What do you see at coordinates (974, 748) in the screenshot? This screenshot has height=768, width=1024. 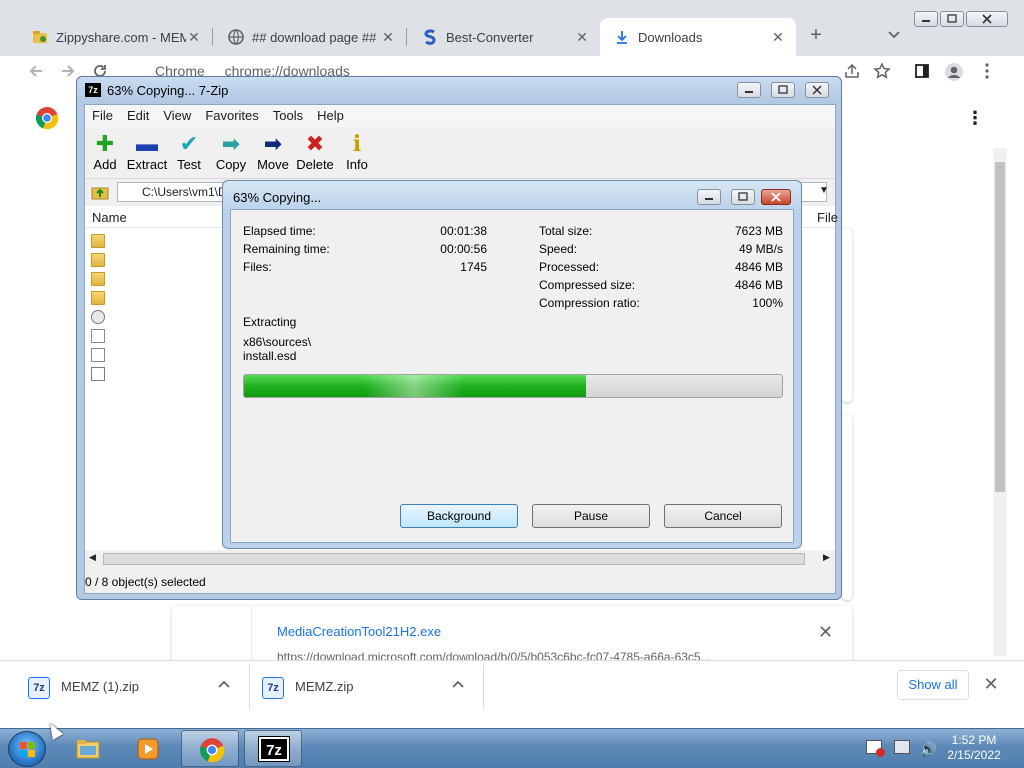 I see `system-clock: 1:52 PM 2/15/2022` at bounding box center [974, 748].